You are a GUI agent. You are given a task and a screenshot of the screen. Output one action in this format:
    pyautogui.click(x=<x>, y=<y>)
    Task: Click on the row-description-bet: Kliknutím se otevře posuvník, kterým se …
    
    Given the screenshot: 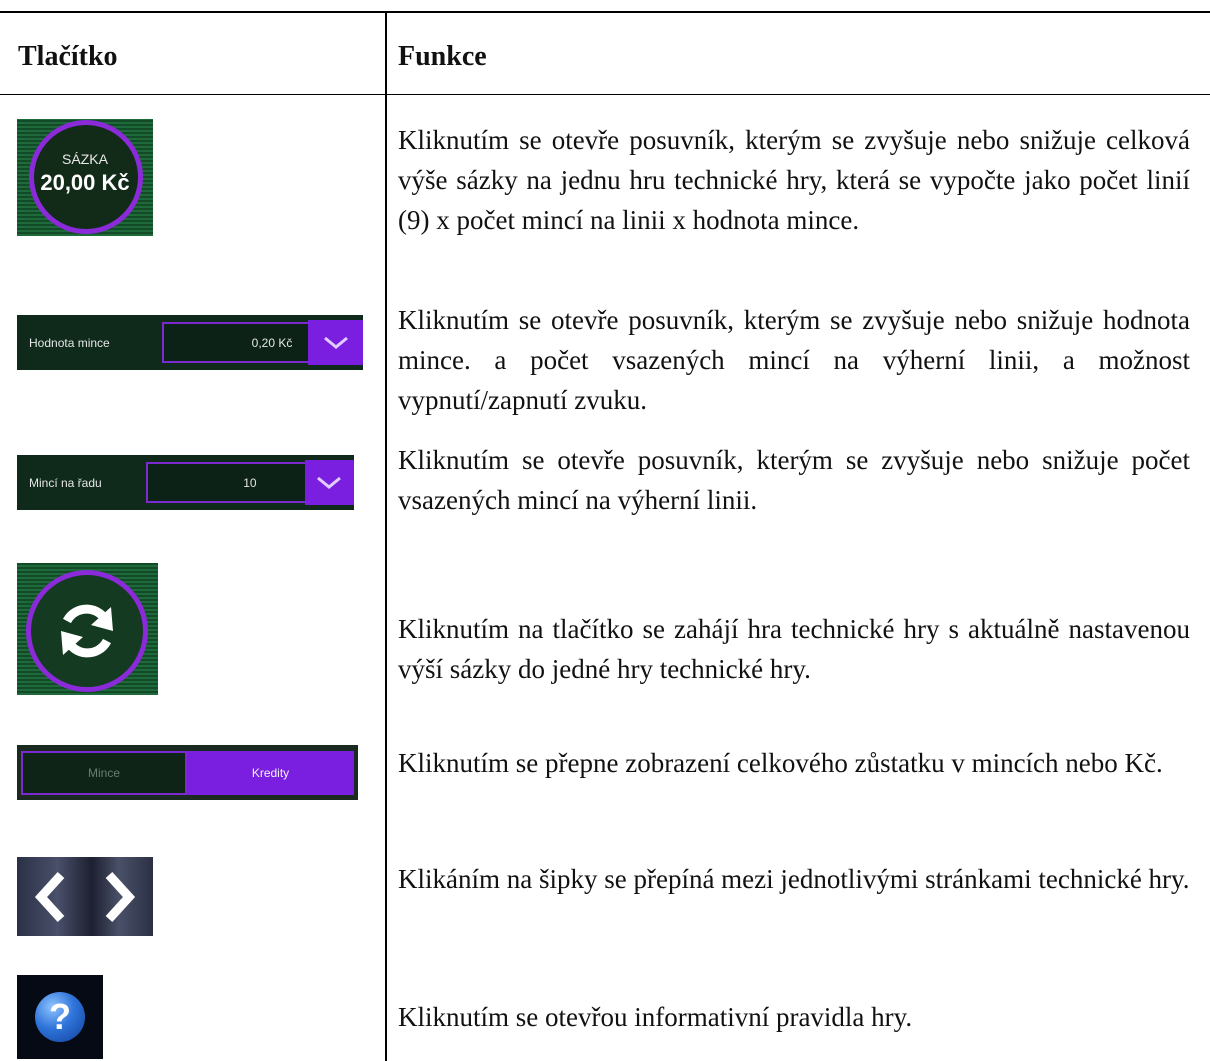 What is the action you would take?
    pyautogui.click(x=794, y=180)
    